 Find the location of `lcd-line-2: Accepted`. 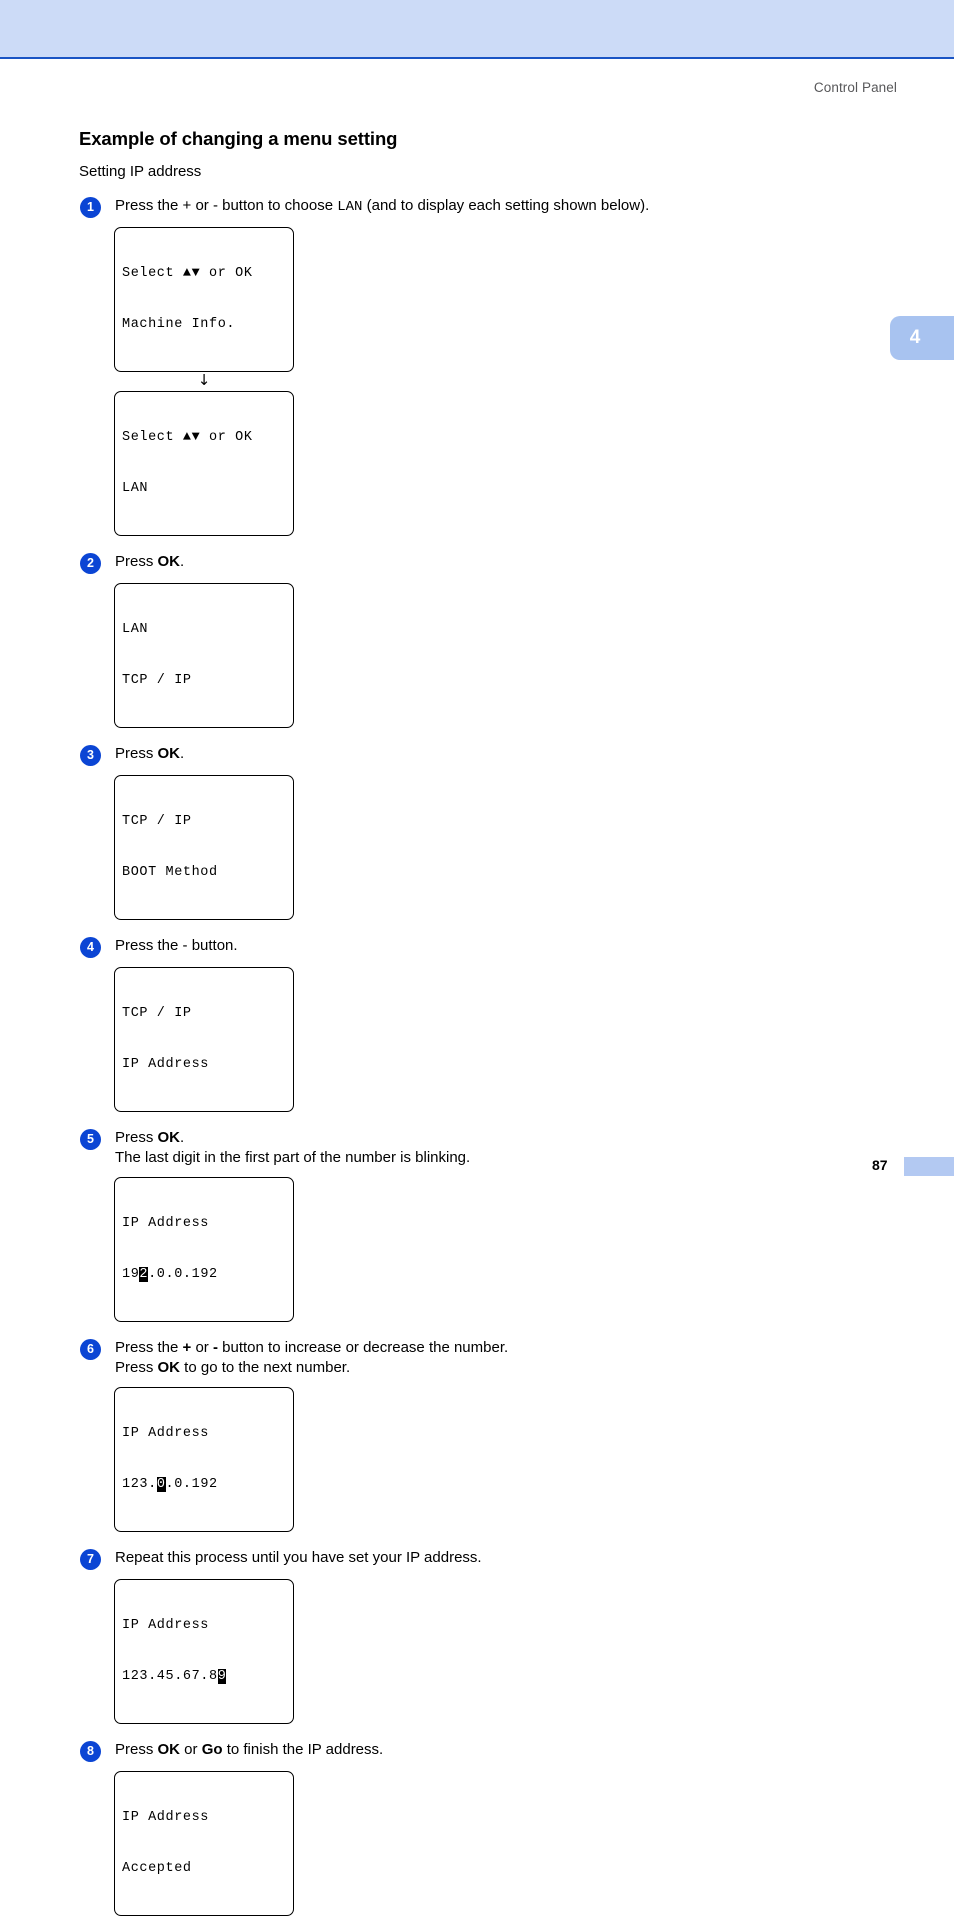

lcd-line-2: Accepted is located at coordinates (157, 1868).